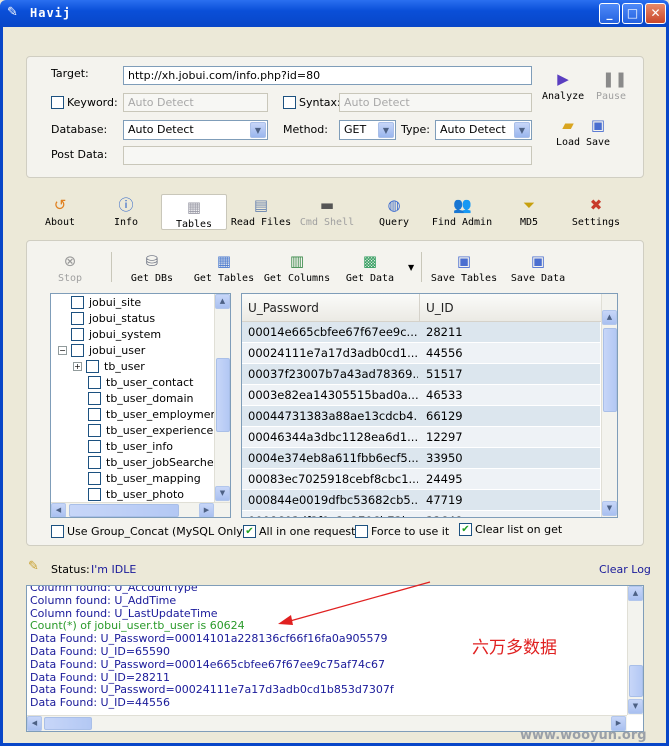 This screenshot has height=746, width=669. What do you see at coordinates (354, 603) in the screenshot?
I see `annotation-arrow` at bounding box center [354, 603].